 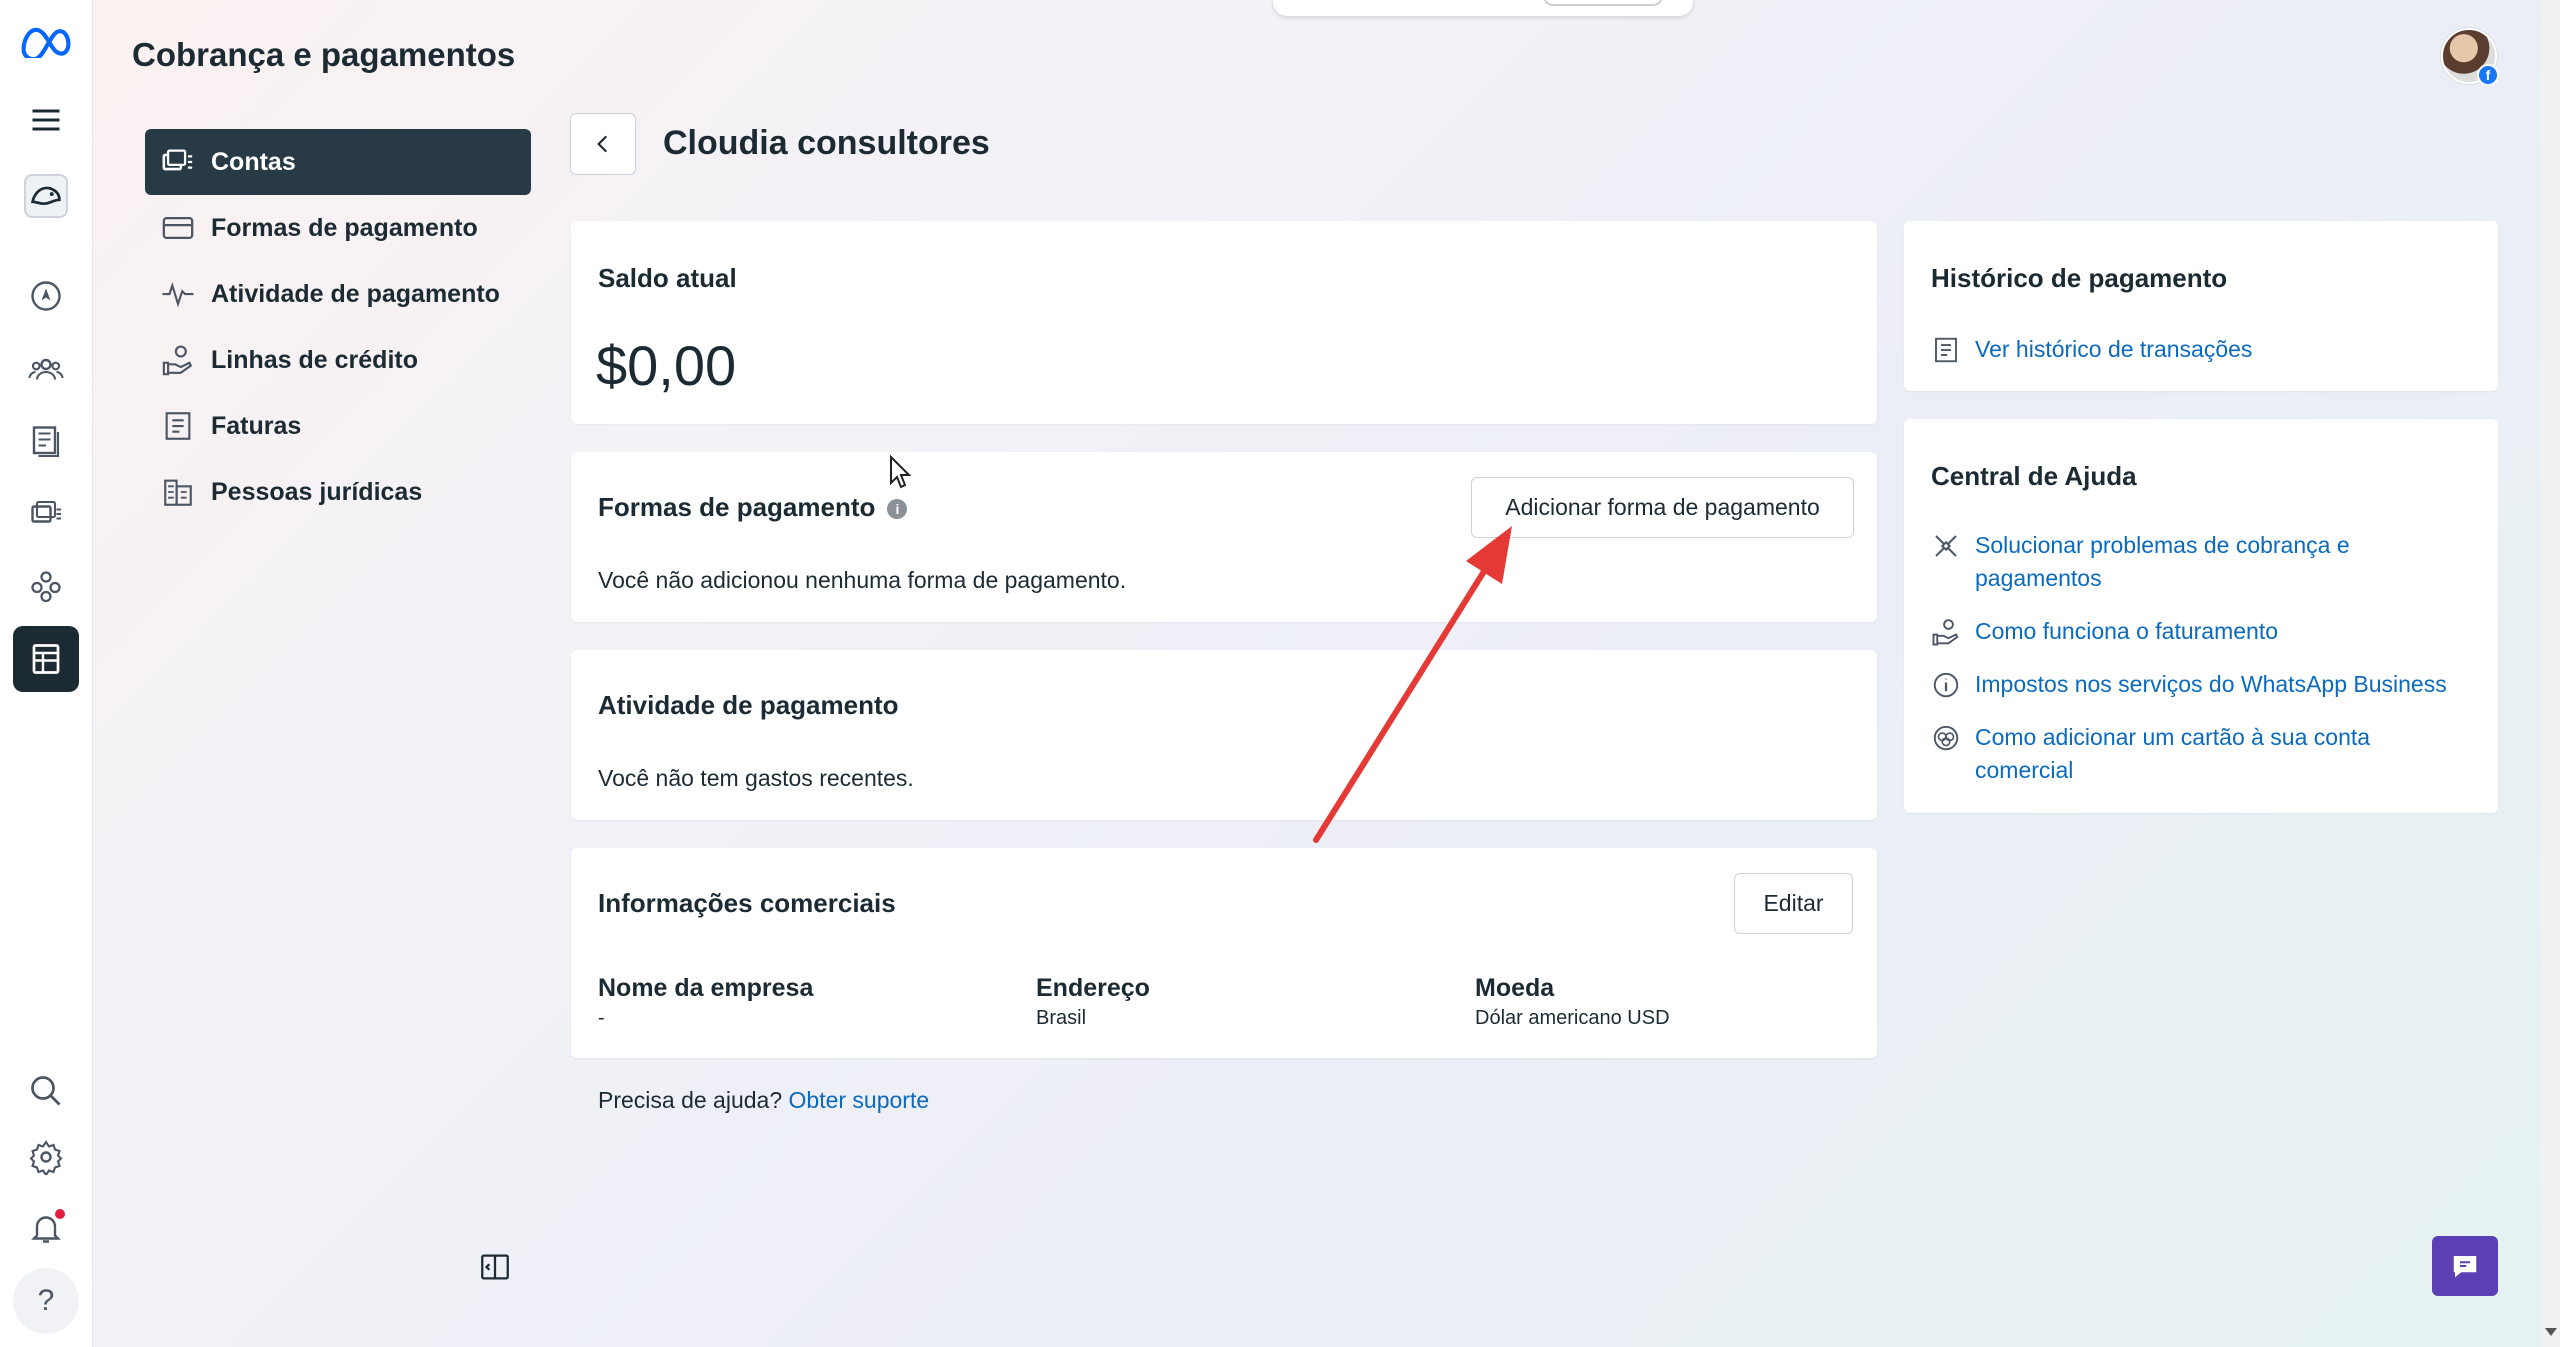 What do you see at coordinates (46, 441) in the screenshot?
I see `pages-icon` at bounding box center [46, 441].